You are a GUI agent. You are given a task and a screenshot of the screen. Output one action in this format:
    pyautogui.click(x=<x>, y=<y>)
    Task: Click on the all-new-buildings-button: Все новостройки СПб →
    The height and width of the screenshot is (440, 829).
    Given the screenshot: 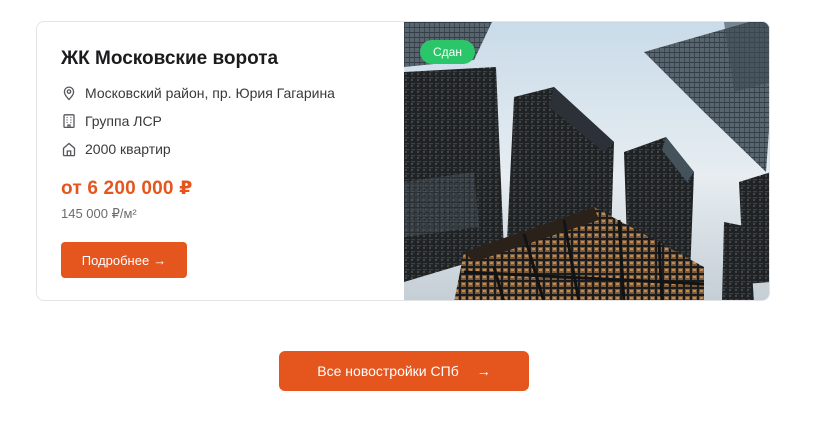 What is the action you would take?
    pyautogui.click(x=404, y=371)
    